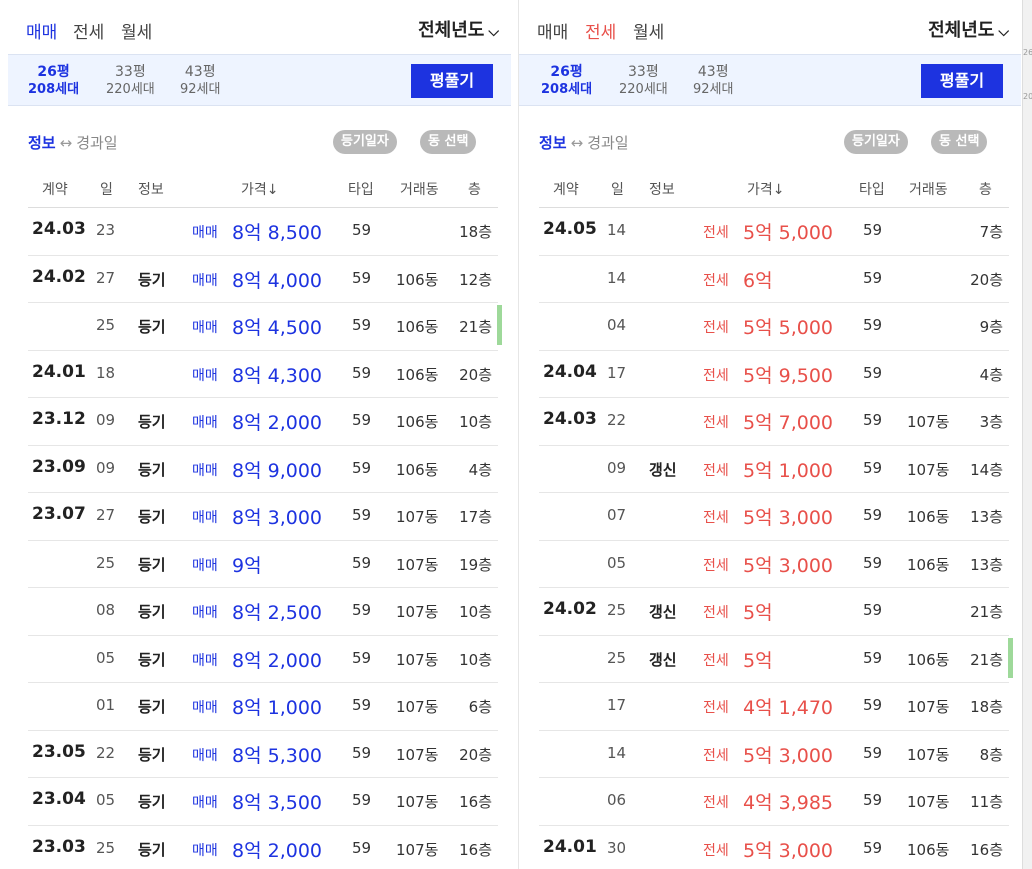  I want to click on table-row: 25 갱신 전세 5억 59 106동 21층, so click(776, 659).